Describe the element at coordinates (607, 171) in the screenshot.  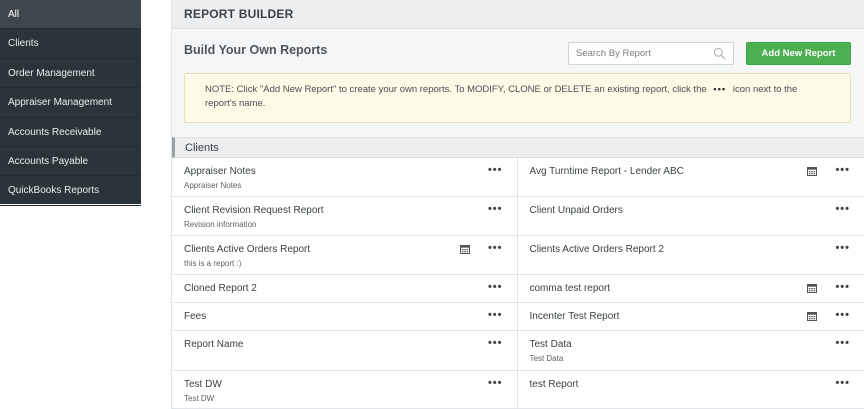
I see `report-name: Avg Turntime Report - Lender ABC` at that location.